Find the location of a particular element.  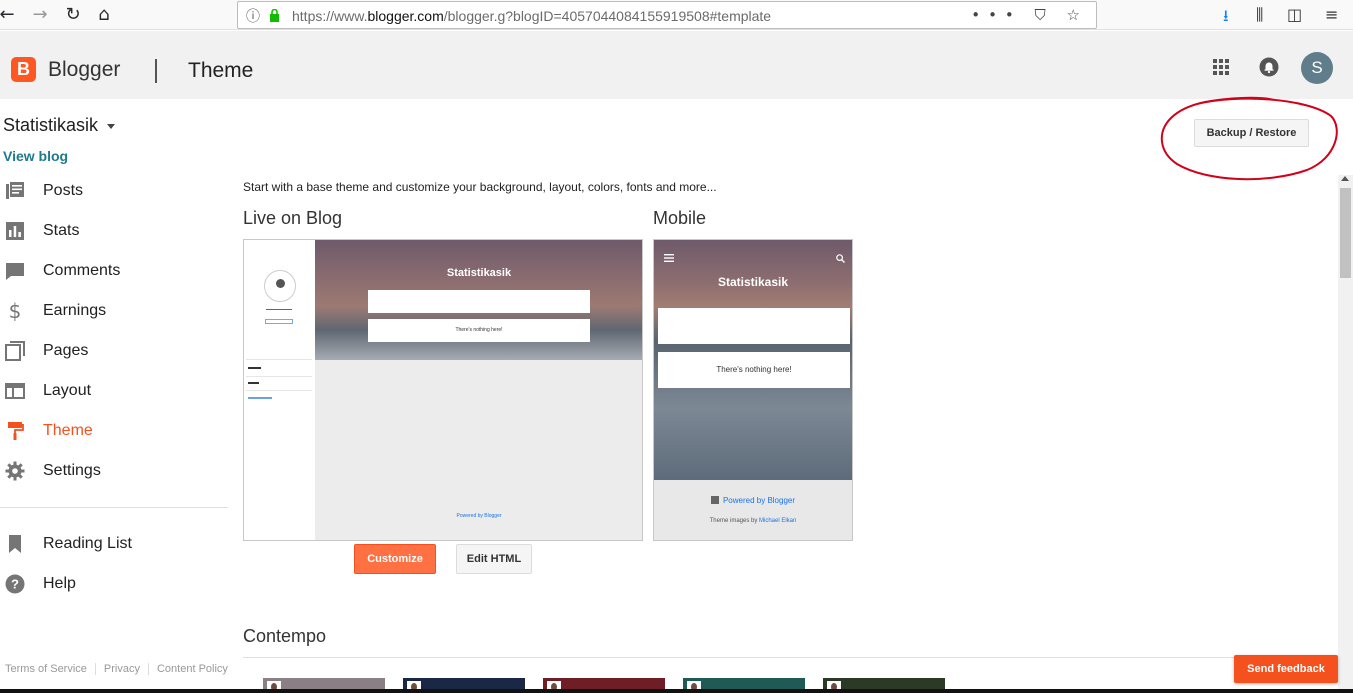

app-header: Blogger Theme S is located at coordinates (676, 65).